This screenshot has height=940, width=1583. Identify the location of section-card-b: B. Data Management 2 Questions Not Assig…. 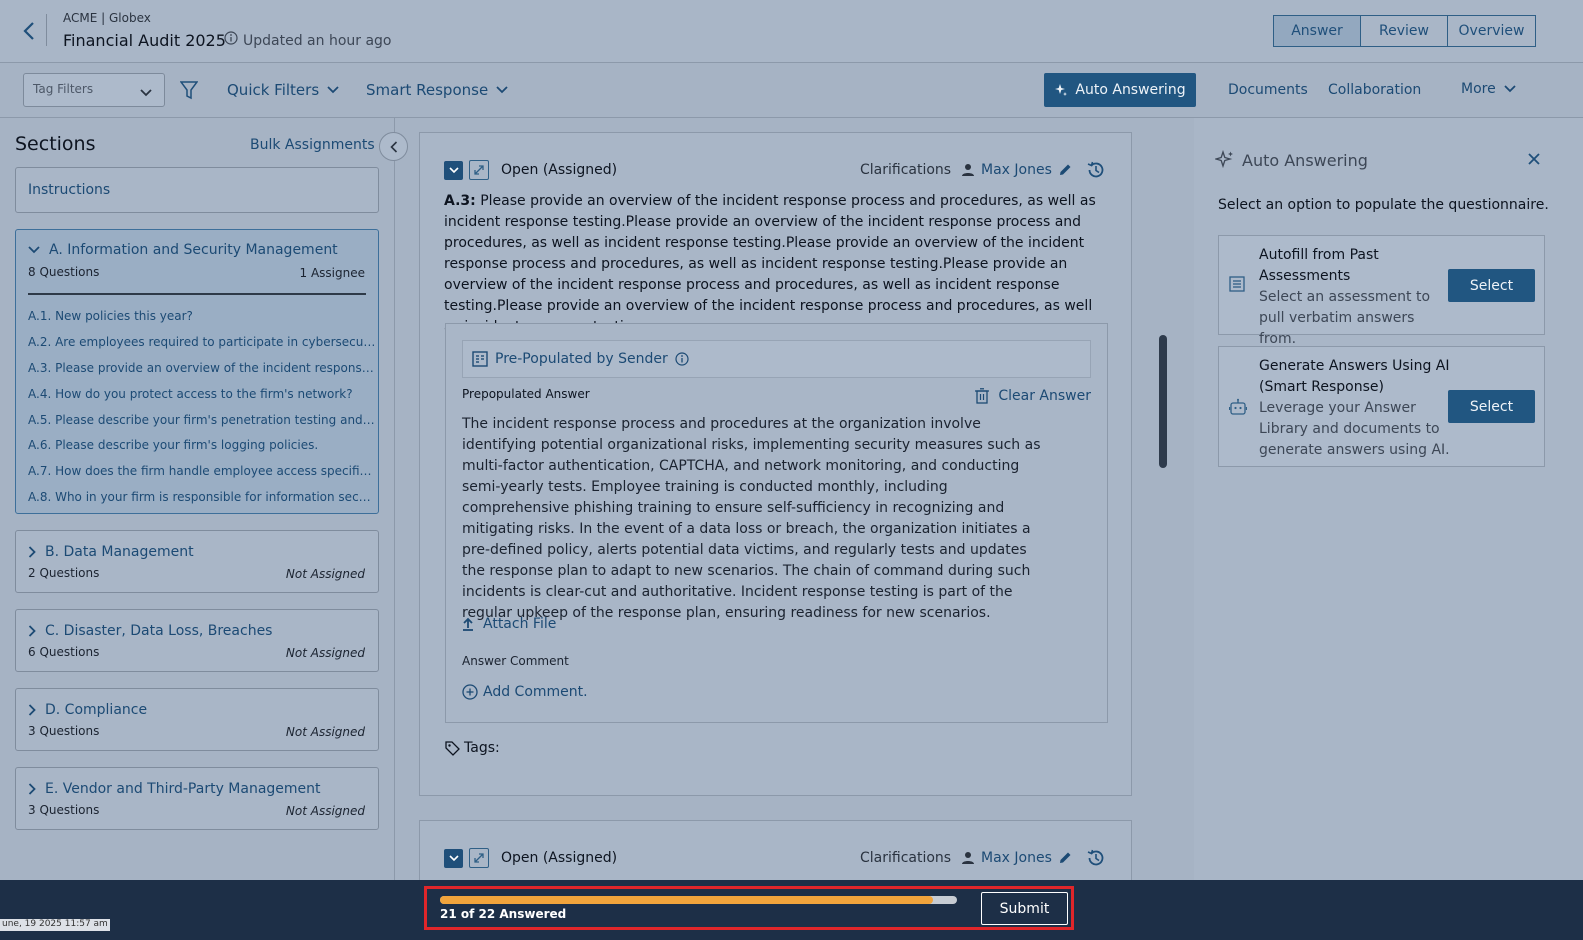
(197, 561).